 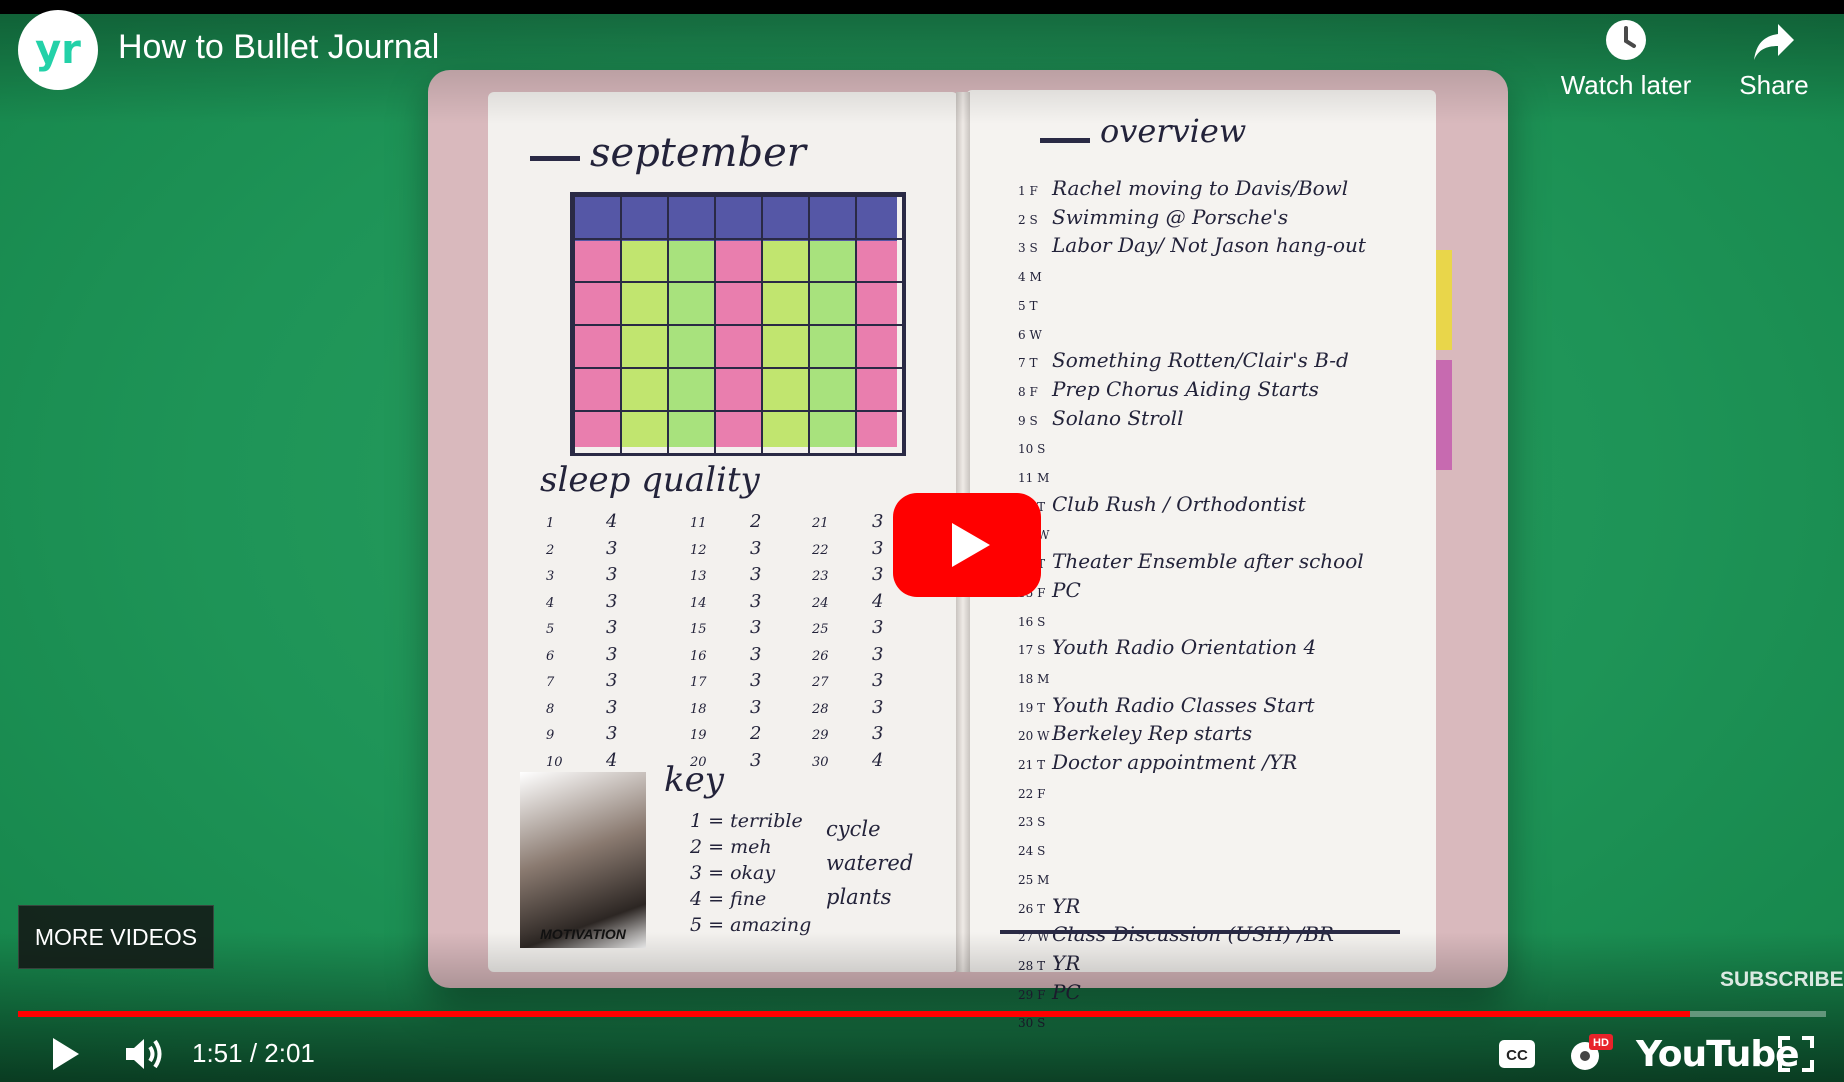 I want to click on overview-row: 10 S, so click(x=1192, y=448).